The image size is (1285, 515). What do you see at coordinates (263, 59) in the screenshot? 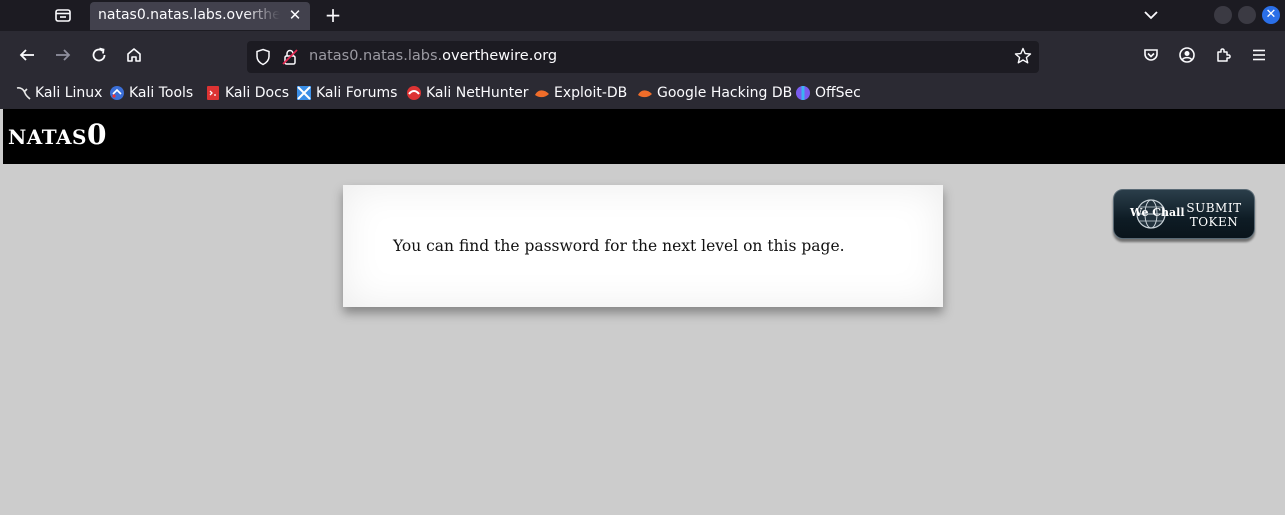
I see `shield-icon` at bounding box center [263, 59].